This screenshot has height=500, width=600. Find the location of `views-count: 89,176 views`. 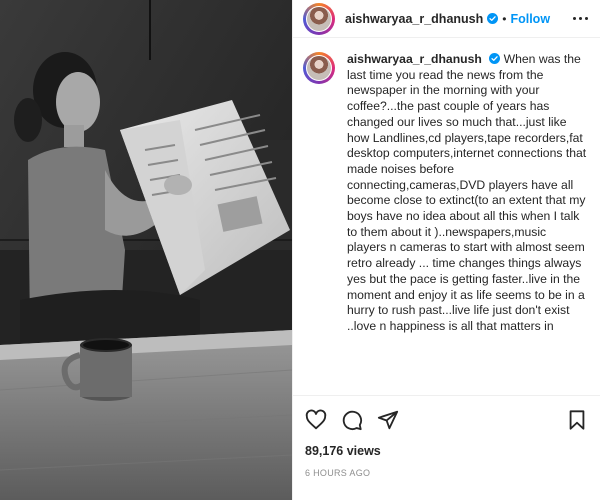

views-count: 89,176 views is located at coordinates (446, 447).